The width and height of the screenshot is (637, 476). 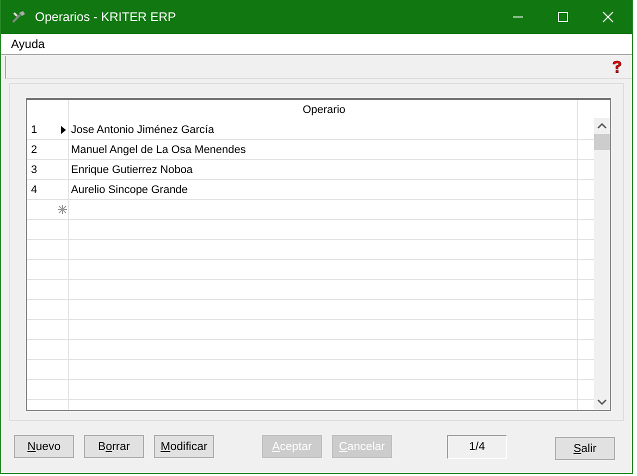 What do you see at coordinates (585, 448) in the screenshot?
I see `exit-button: Salir` at bounding box center [585, 448].